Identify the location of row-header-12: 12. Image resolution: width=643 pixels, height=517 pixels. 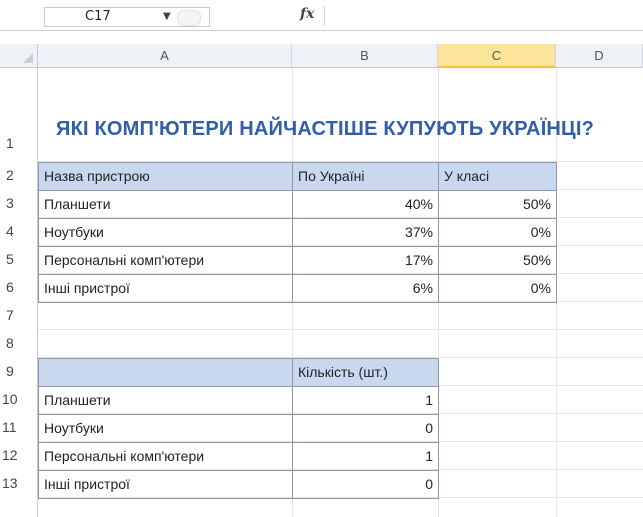
(19, 455).